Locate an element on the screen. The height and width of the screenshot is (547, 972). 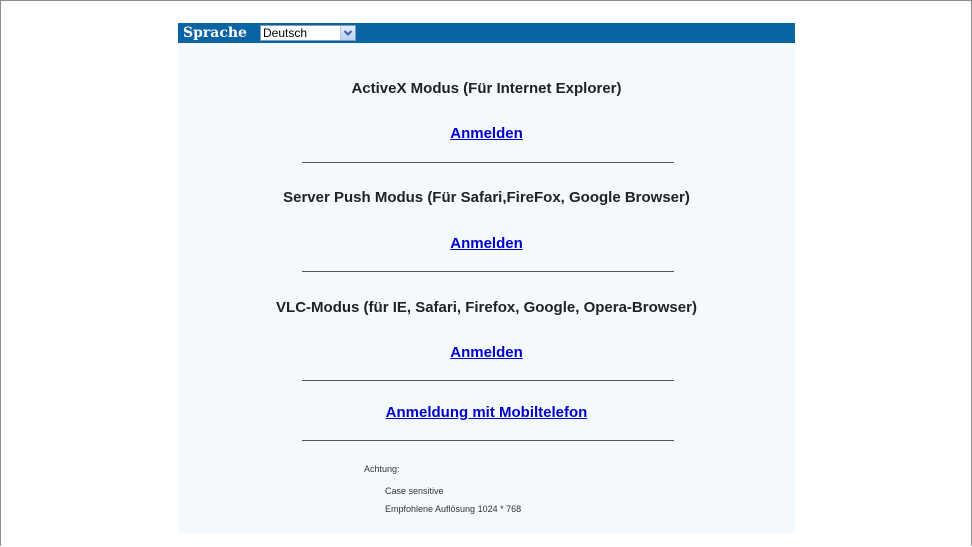
server-push-login-link: Anmelden is located at coordinates (486, 243).